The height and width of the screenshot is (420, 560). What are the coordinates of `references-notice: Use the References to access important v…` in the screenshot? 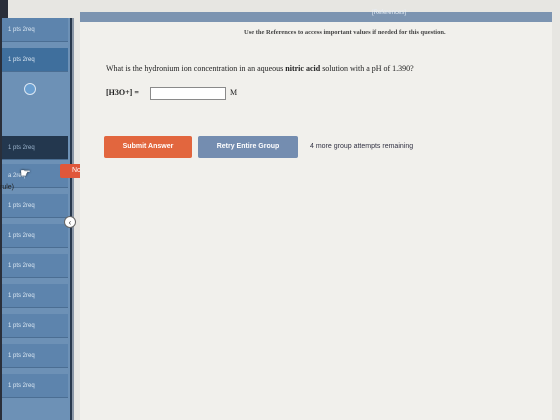 It's located at (345, 32).